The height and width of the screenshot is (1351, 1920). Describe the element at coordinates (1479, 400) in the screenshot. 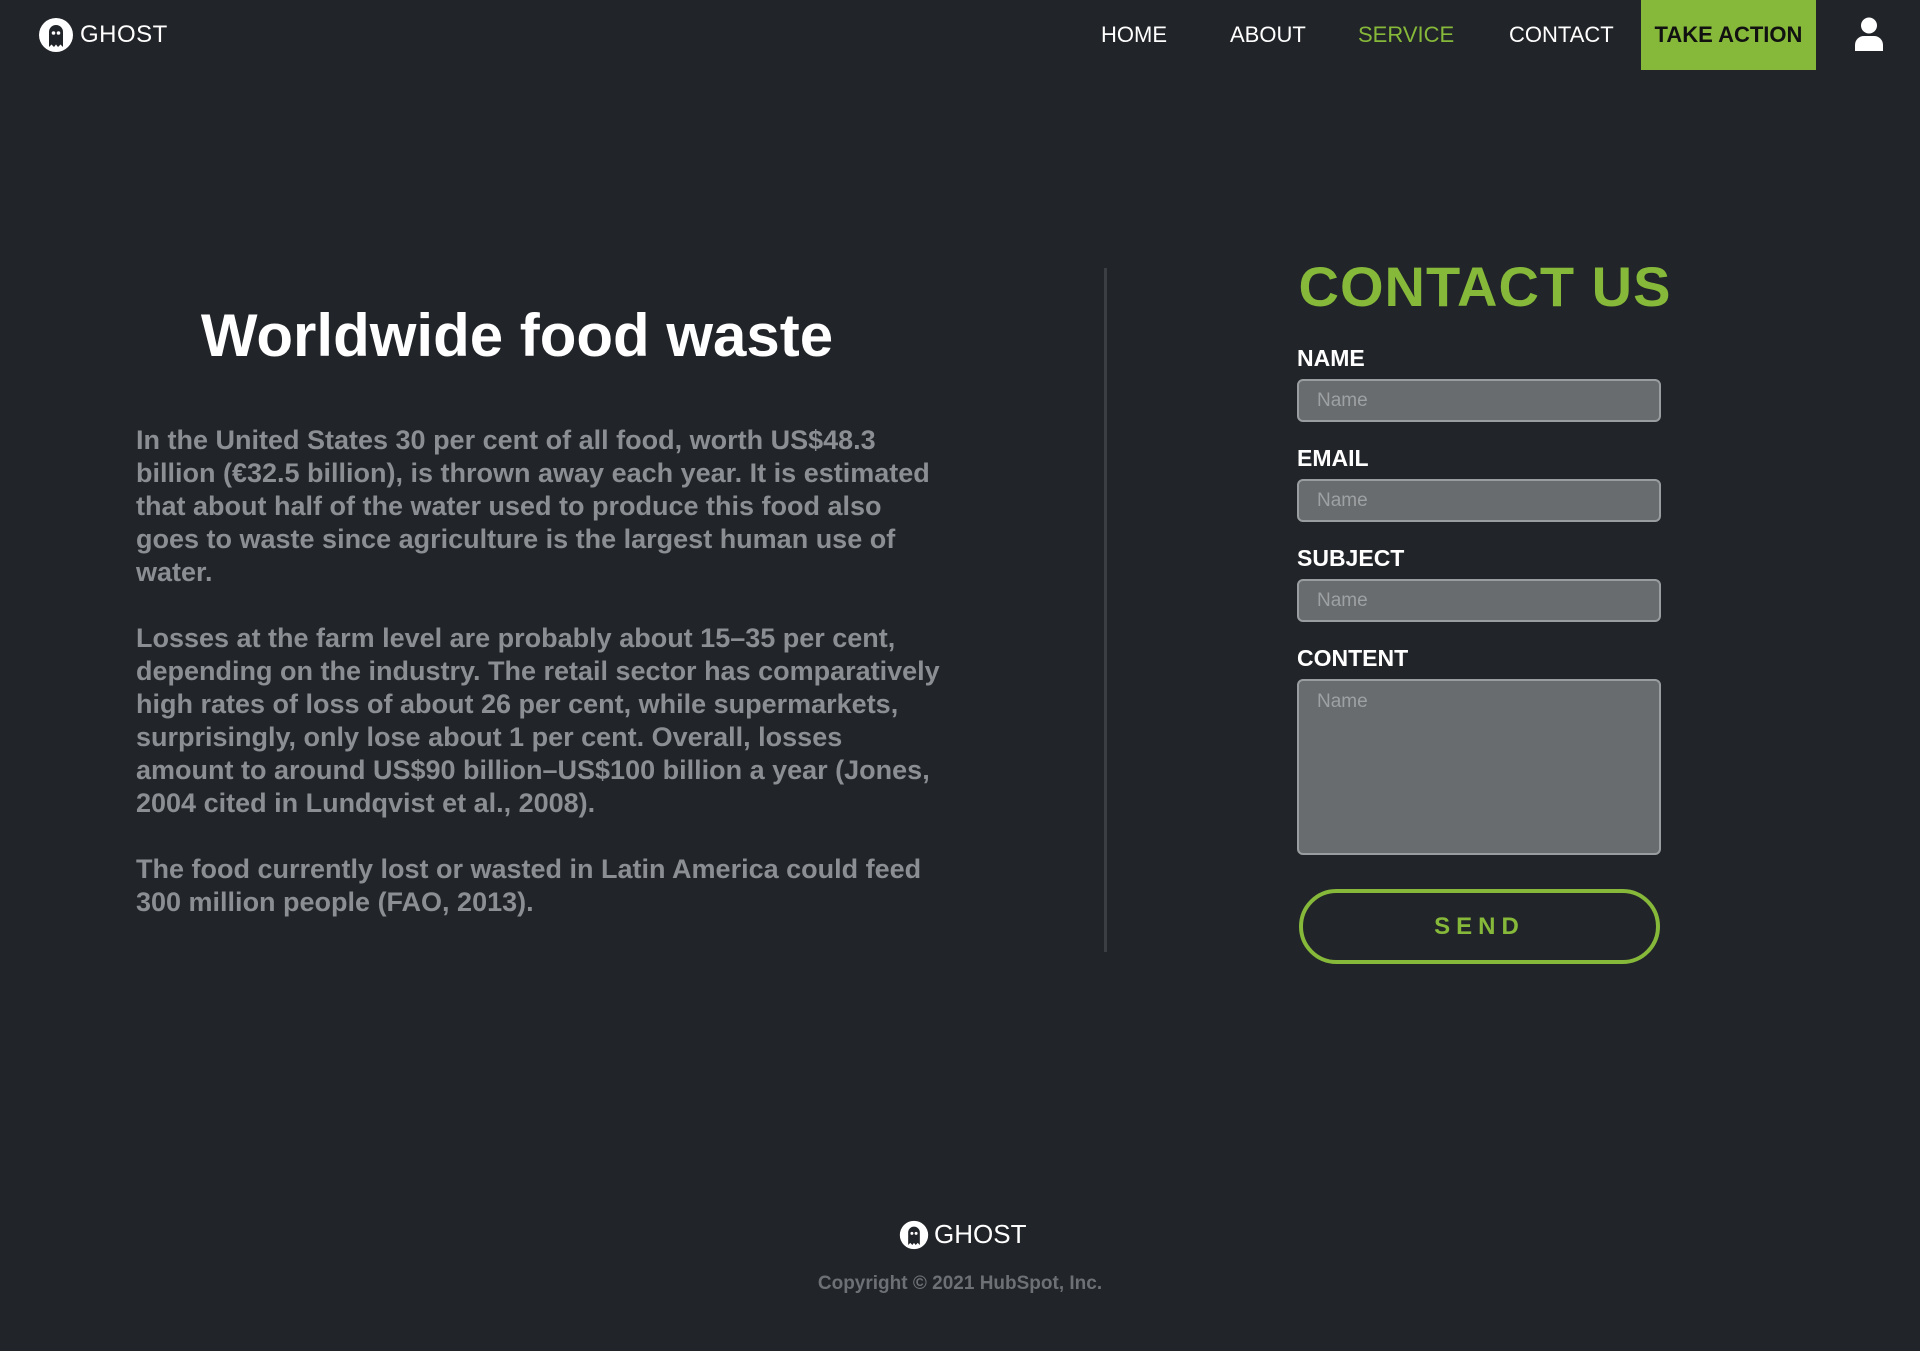

I see `name-input` at that location.